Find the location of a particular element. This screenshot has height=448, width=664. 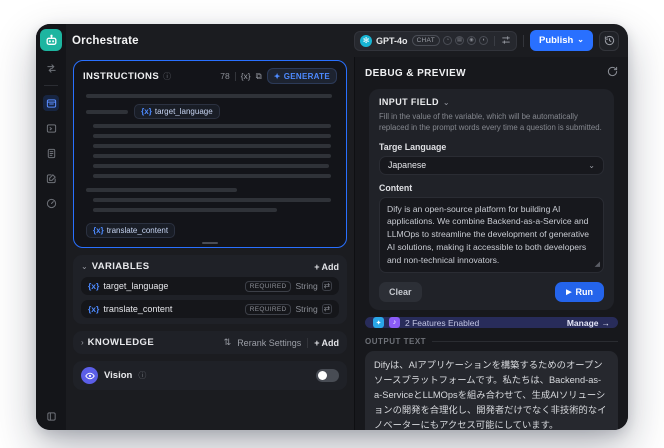

variable-row: {x} target_language REQUIRED String ⇄ is located at coordinates (210, 286).